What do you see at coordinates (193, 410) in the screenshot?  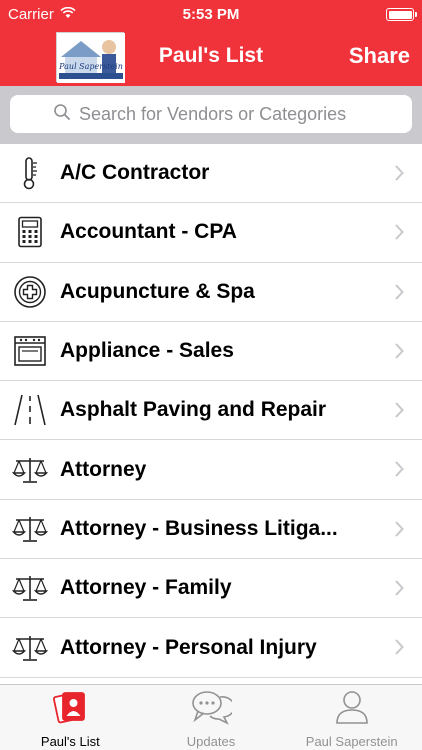 I see `list-item-label: Asphalt Paving and Repair` at bounding box center [193, 410].